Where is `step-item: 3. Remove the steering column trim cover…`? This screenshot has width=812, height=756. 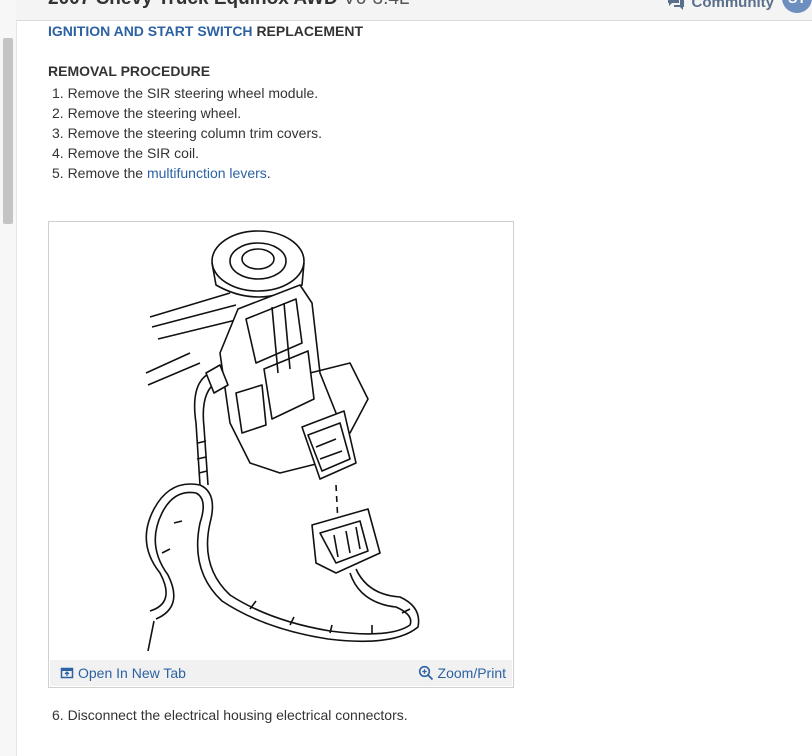 step-item: 3. Remove the steering column trim cover… is located at coordinates (187, 133).